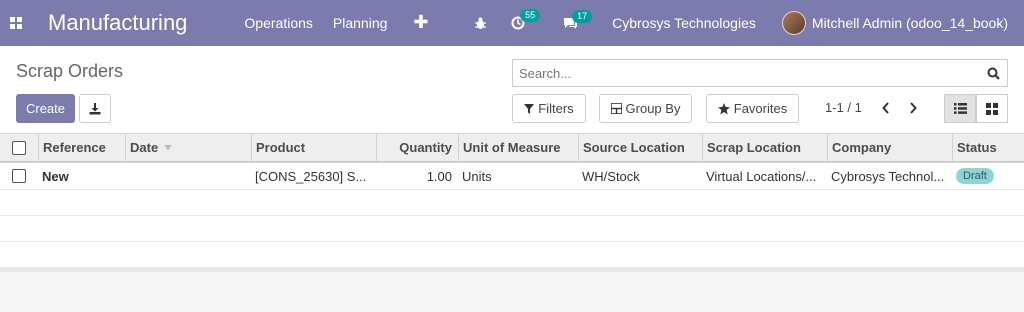 This screenshot has width=1024, height=312. What do you see at coordinates (529, 108) in the screenshot?
I see `filter-icon` at bounding box center [529, 108].